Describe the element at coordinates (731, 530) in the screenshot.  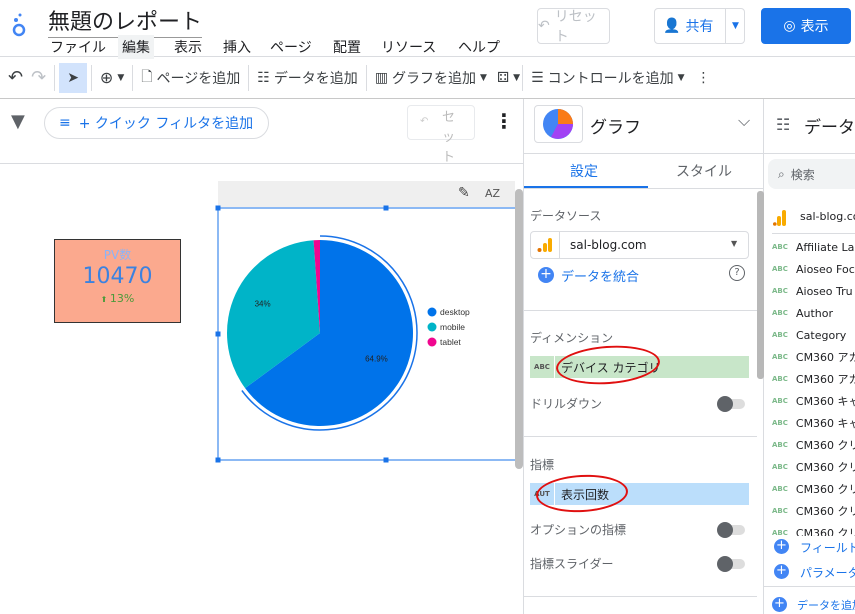
I see `optional-metric-toggle` at that location.